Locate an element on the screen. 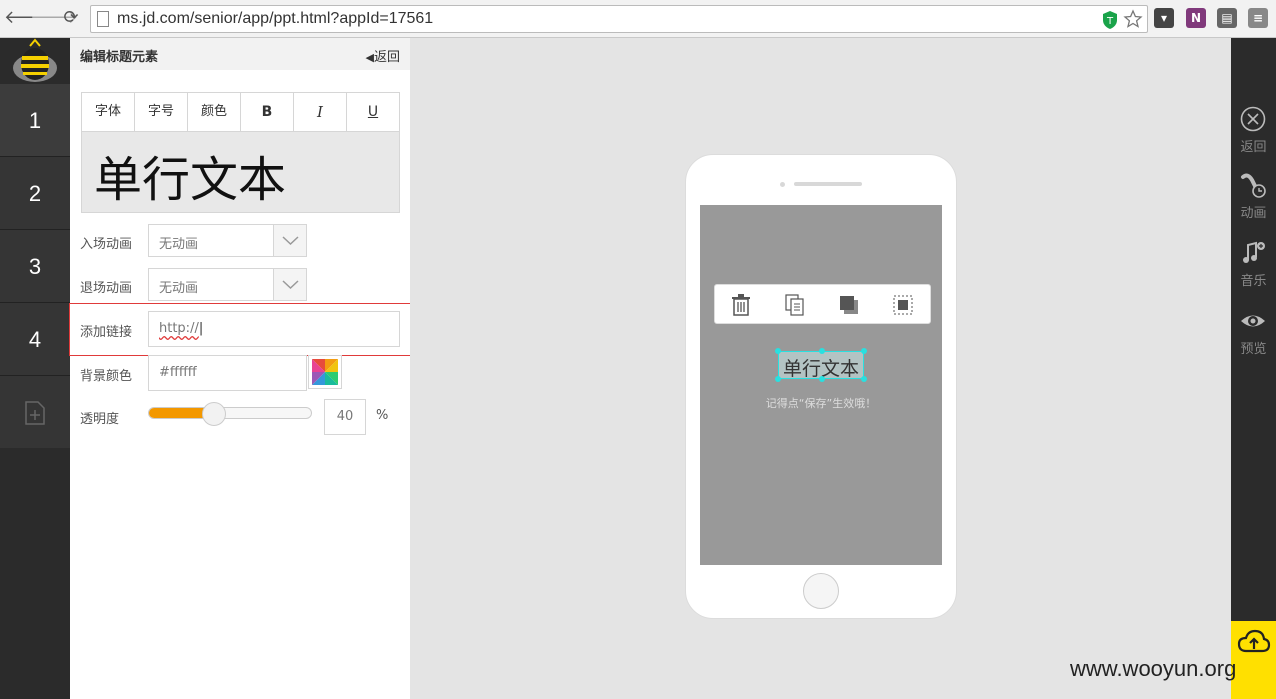 This screenshot has width=1276, height=699. panel-header: 编辑标题元素 ◀返回 is located at coordinates (240, 54).